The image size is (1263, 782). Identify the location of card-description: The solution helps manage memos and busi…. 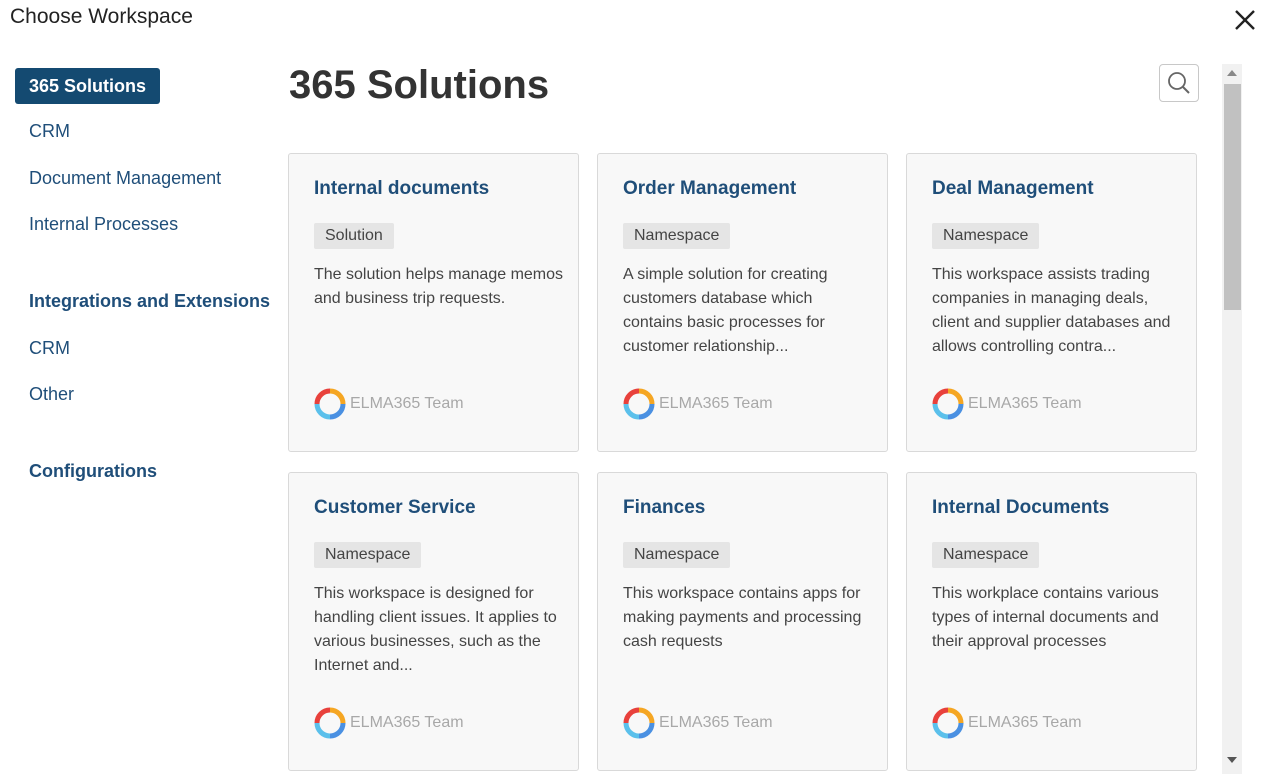
(439, 286).